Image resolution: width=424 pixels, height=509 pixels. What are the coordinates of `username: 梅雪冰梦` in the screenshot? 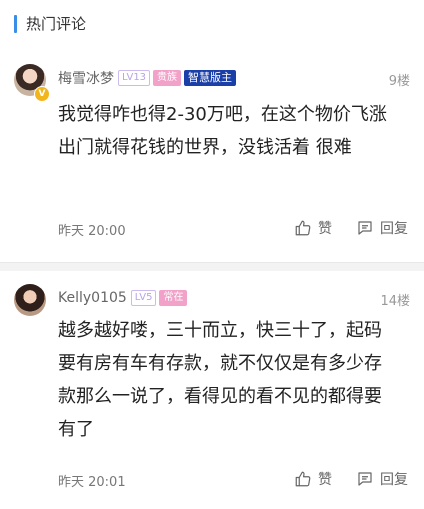 It's located at (86, 78).